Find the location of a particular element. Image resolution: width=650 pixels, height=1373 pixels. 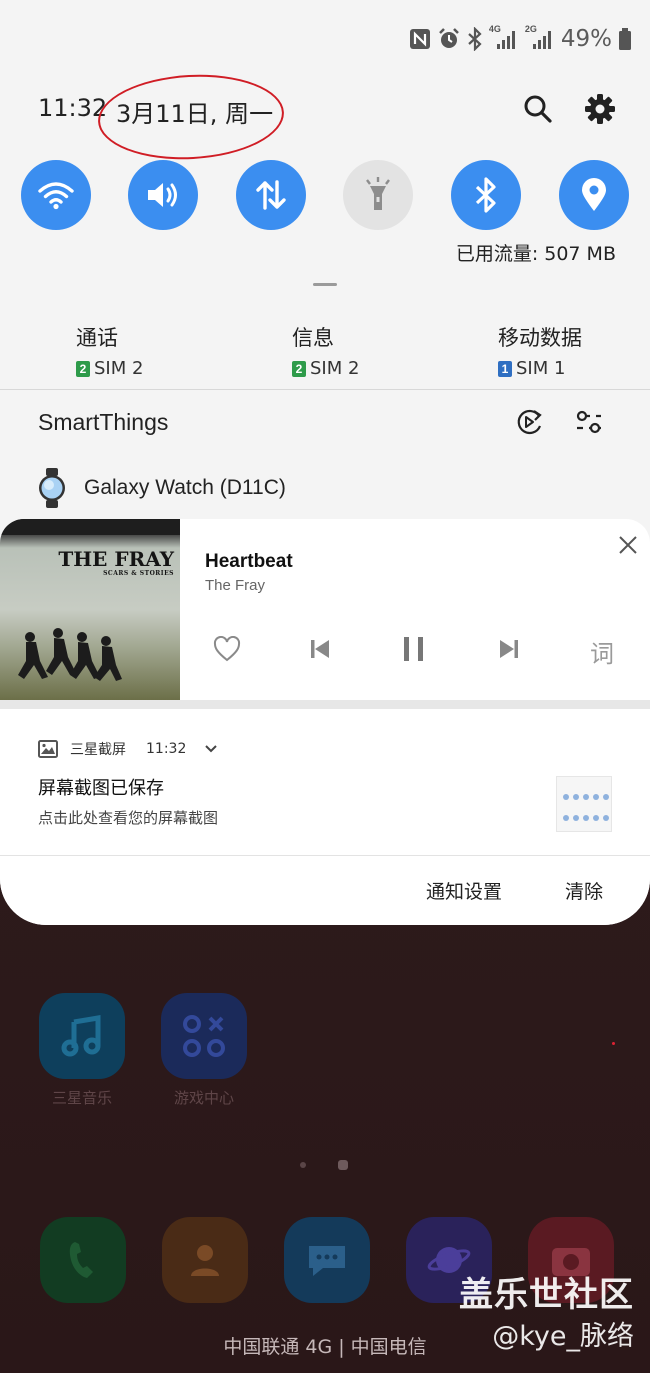

skip-next-icon is located at coordinates (509, 649).